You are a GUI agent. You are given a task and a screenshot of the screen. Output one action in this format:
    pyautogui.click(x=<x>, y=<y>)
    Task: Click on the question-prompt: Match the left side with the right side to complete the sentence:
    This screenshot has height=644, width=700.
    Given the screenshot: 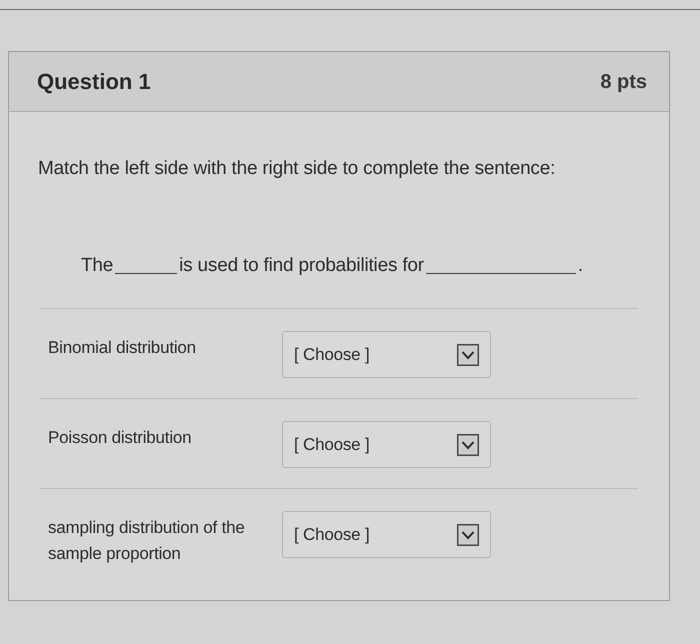 What is the action you would take?
    pyautogui.click(x=297, y=169)
    